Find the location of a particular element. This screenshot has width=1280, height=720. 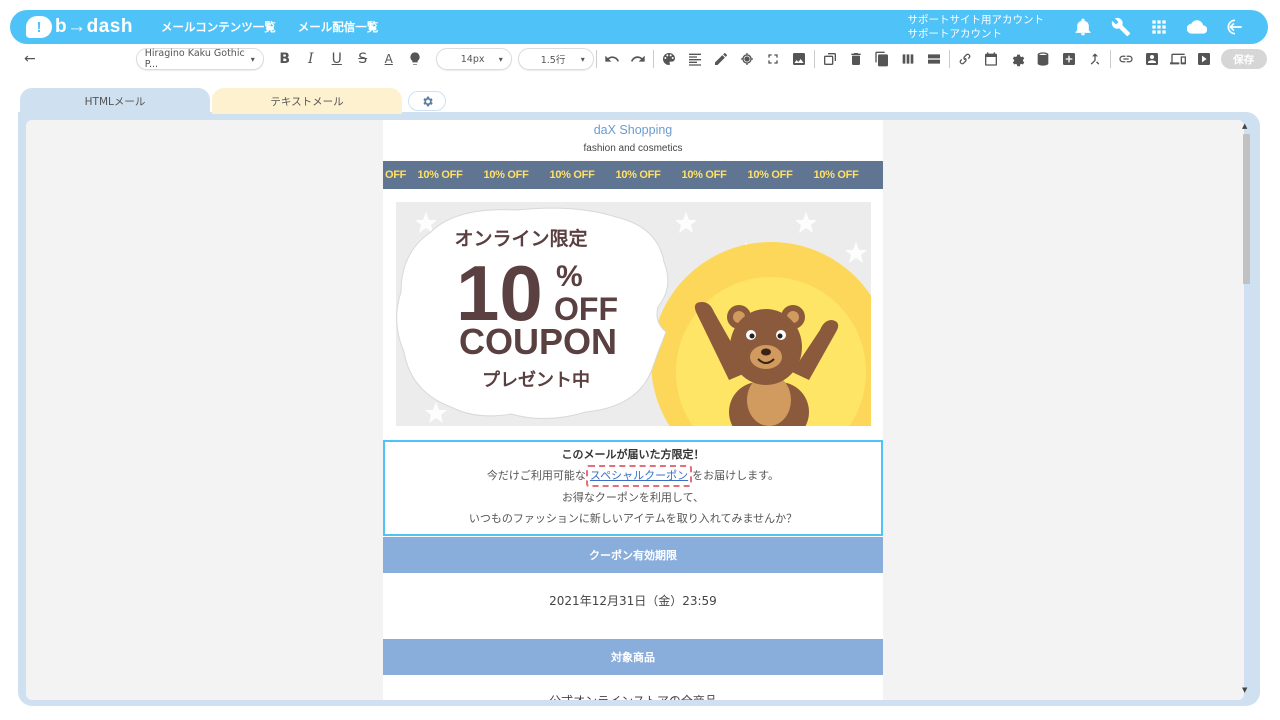

columns-icon is located at coordinates (908, 59).